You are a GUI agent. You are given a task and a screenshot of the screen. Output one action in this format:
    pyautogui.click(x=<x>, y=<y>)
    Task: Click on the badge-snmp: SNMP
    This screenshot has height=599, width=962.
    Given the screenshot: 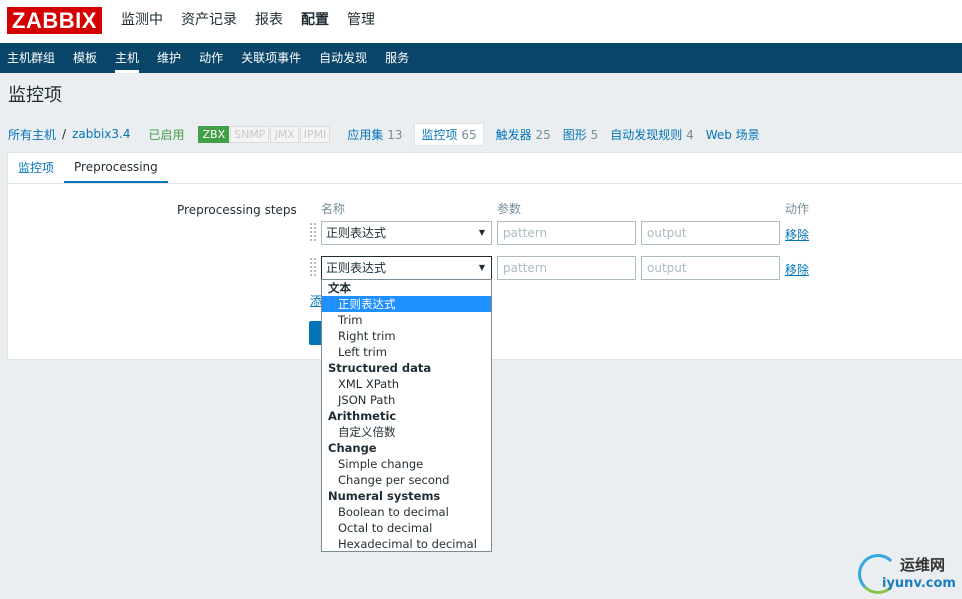 What is the action you would take?
    pyautogui.click(x=250, y=134)
    